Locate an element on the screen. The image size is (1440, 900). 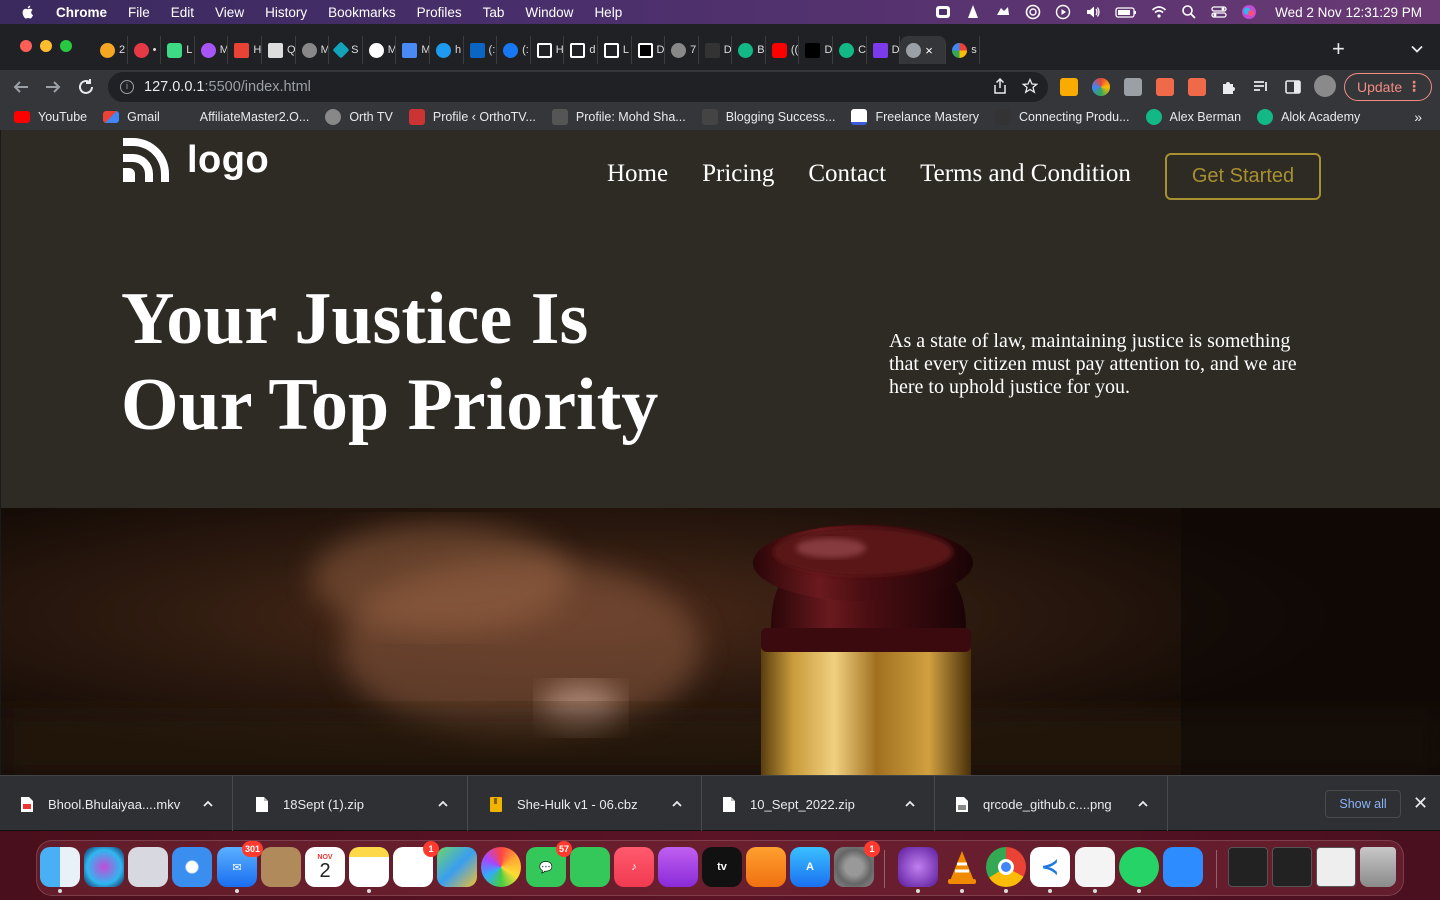
vlc-icon is located at coordinates (973, 12).